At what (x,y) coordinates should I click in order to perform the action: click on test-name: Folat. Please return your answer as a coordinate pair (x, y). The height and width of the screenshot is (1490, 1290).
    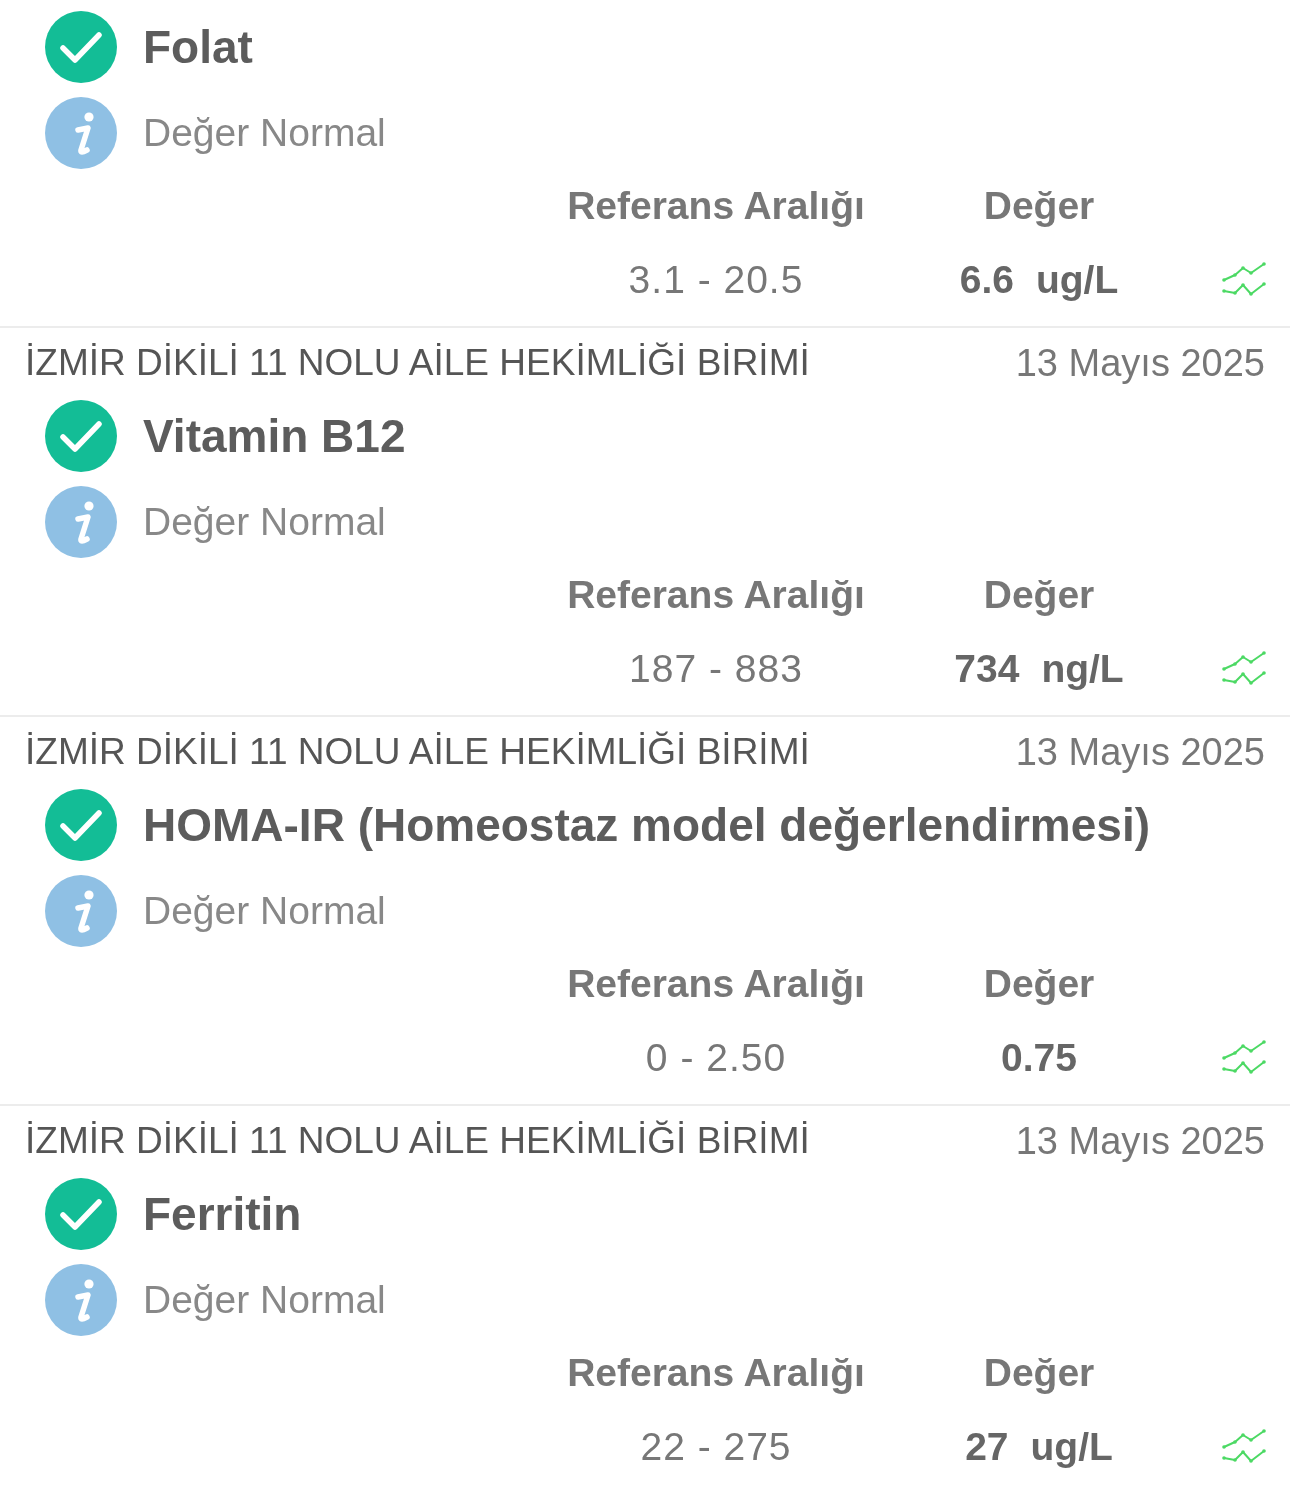
    Looking at the image, I should click on (198, 47).